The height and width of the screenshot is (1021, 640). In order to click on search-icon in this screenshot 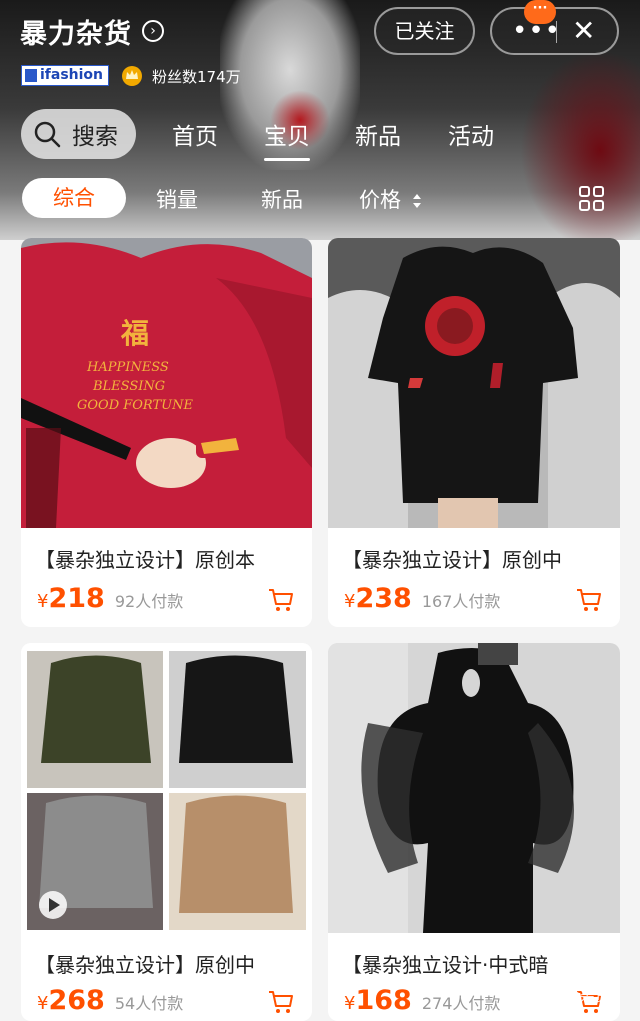, I will do `click(47, 134)`.